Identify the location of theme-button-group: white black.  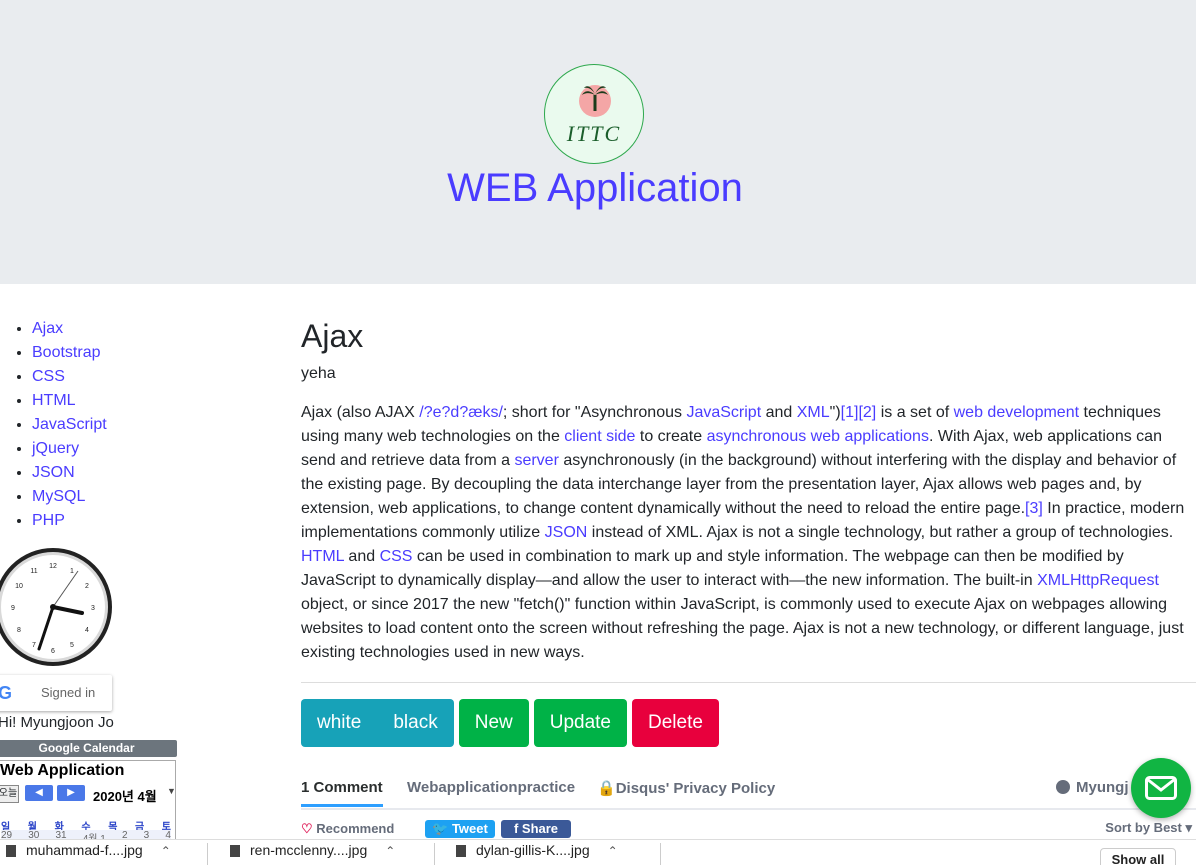
(377, 723).